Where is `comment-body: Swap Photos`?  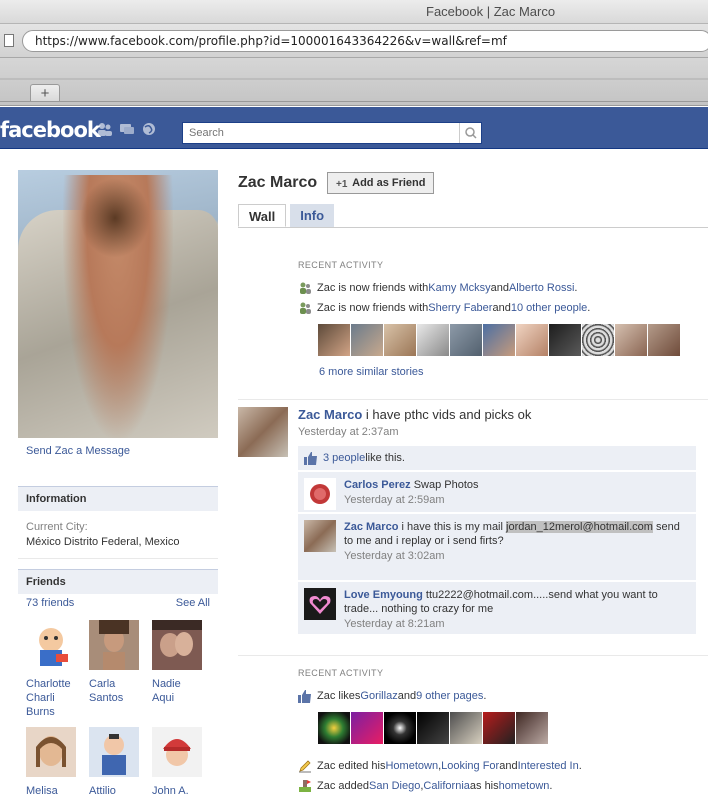 comment-body: Swap Photos is located at coordinates (444, 485).